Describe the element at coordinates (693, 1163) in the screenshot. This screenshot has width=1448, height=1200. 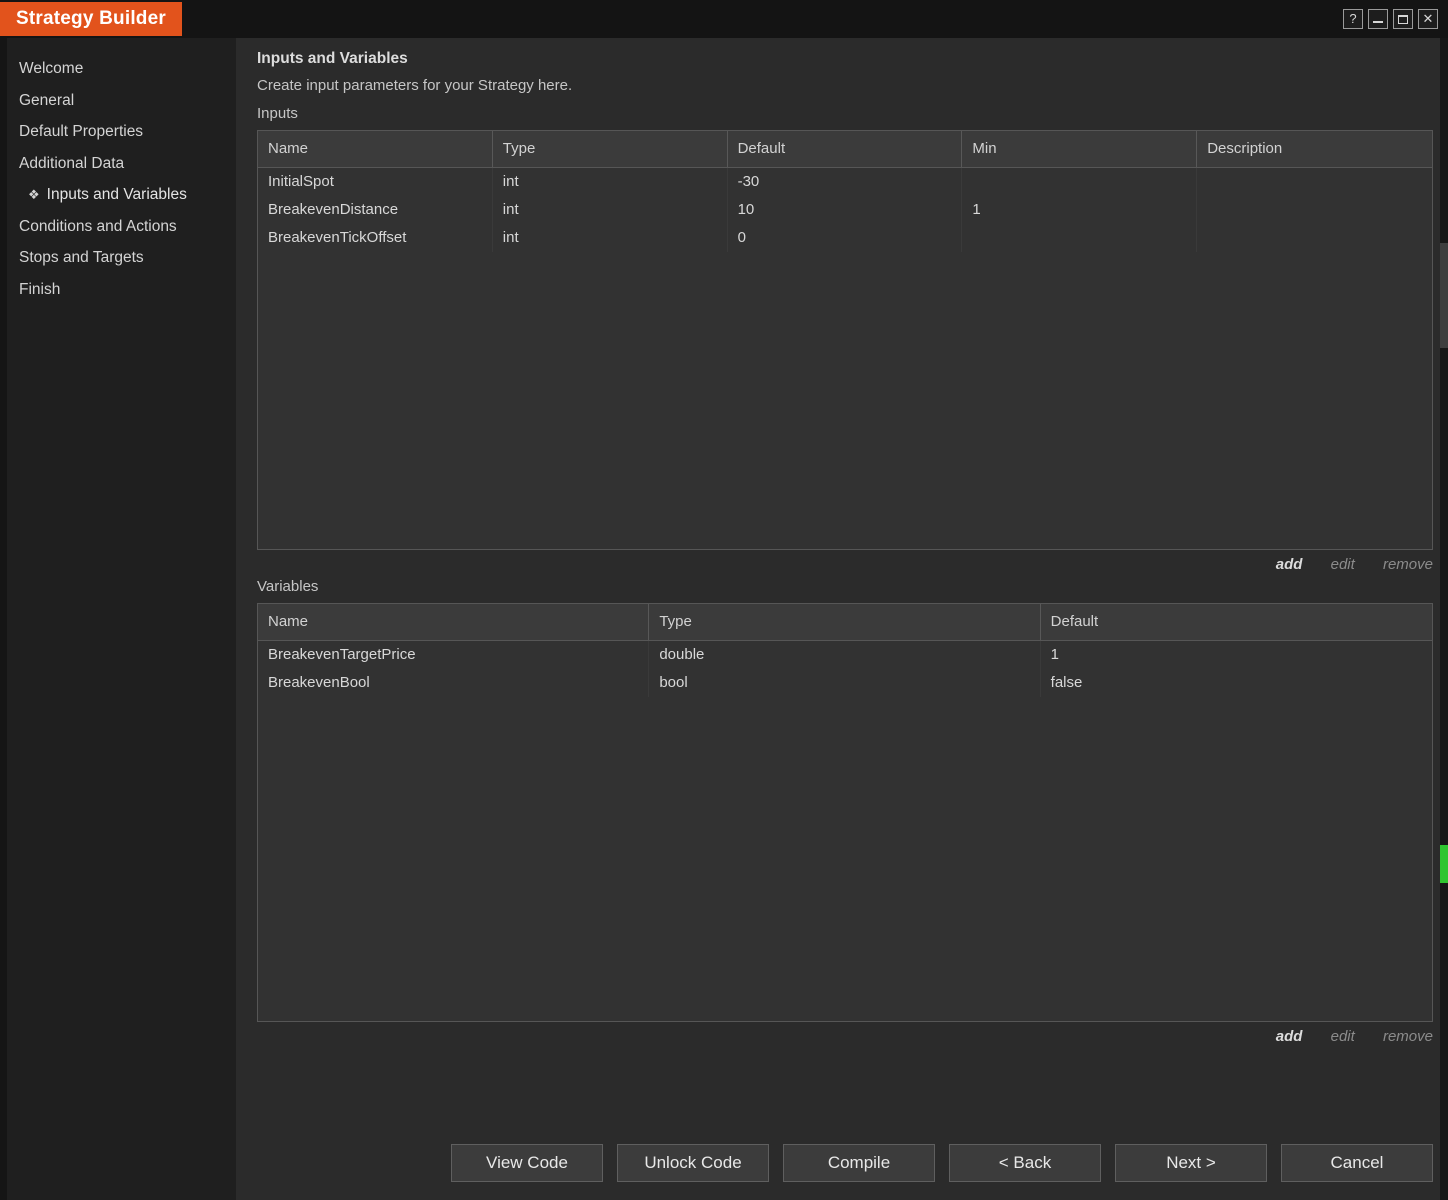
I see `unlock-code-button: Unlock Code` at that location.